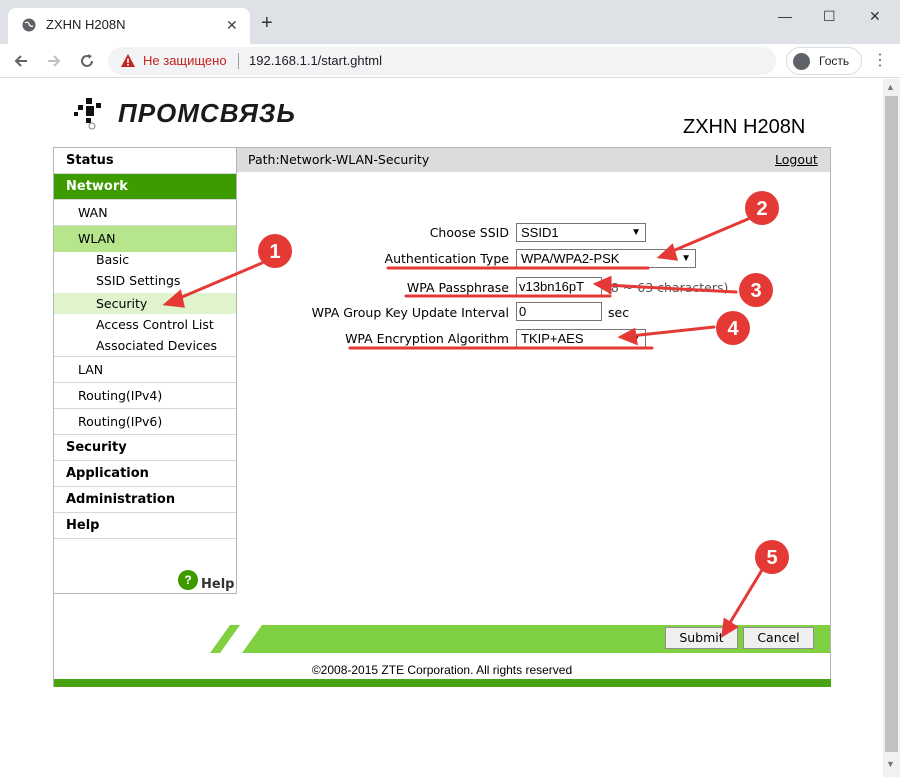 This screenshot has height=777, width=900. What do you see at coordinates (145, 303) in the screenshot?
I see `nav-security-wlan: Security` at bounding box center [145, 303].